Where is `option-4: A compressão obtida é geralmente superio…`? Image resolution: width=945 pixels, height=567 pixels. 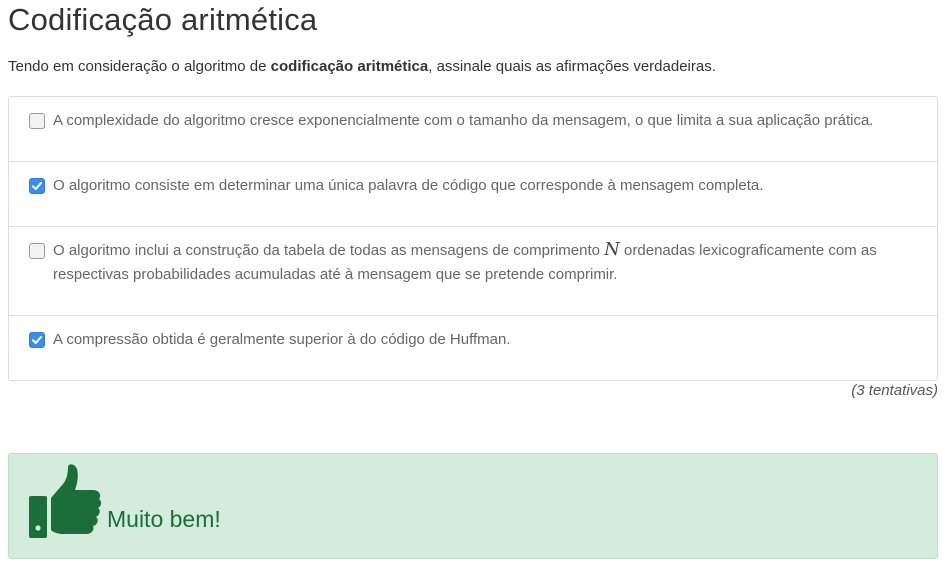
option-4: A compressão obtida é geralmente superio… is located at coordinates (473, 348).